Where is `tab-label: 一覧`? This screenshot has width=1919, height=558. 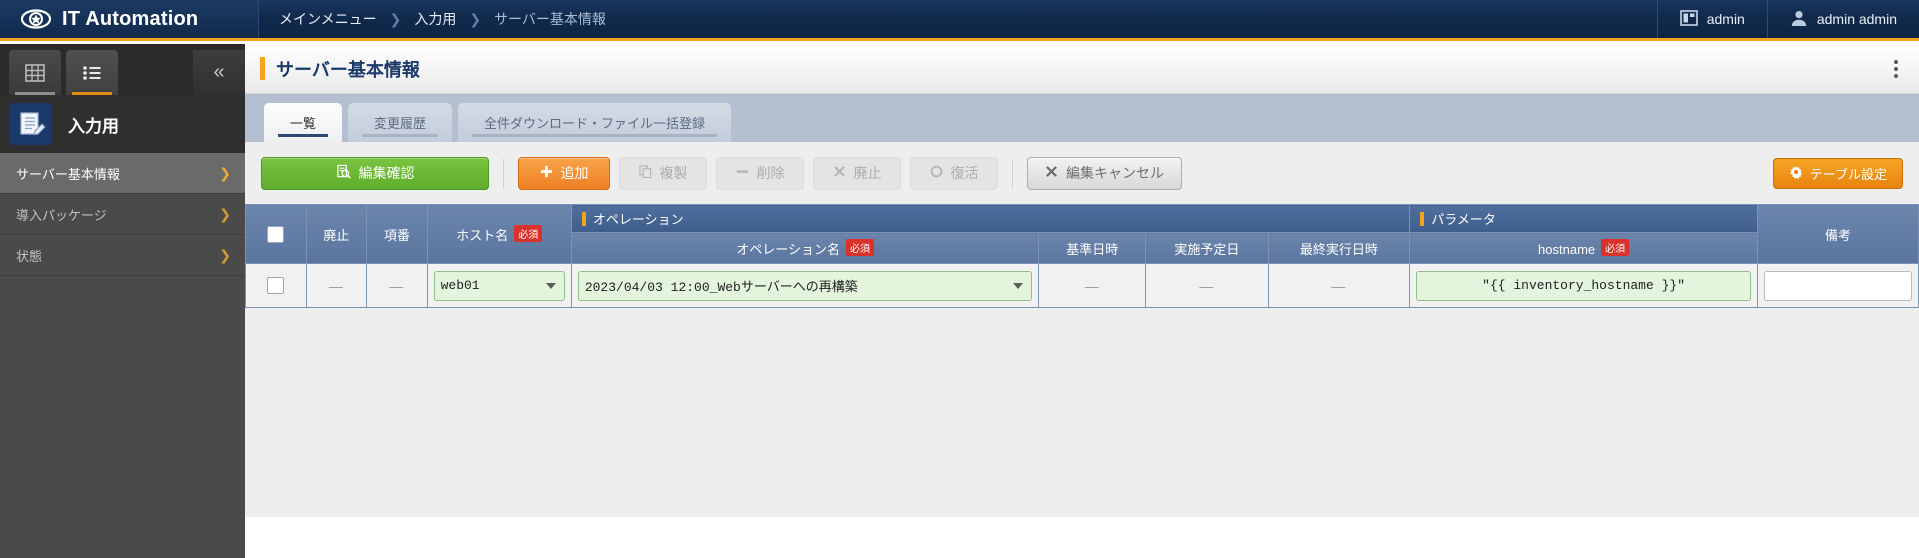 tab-label: 一覧 is located at coordinates (303, 123).